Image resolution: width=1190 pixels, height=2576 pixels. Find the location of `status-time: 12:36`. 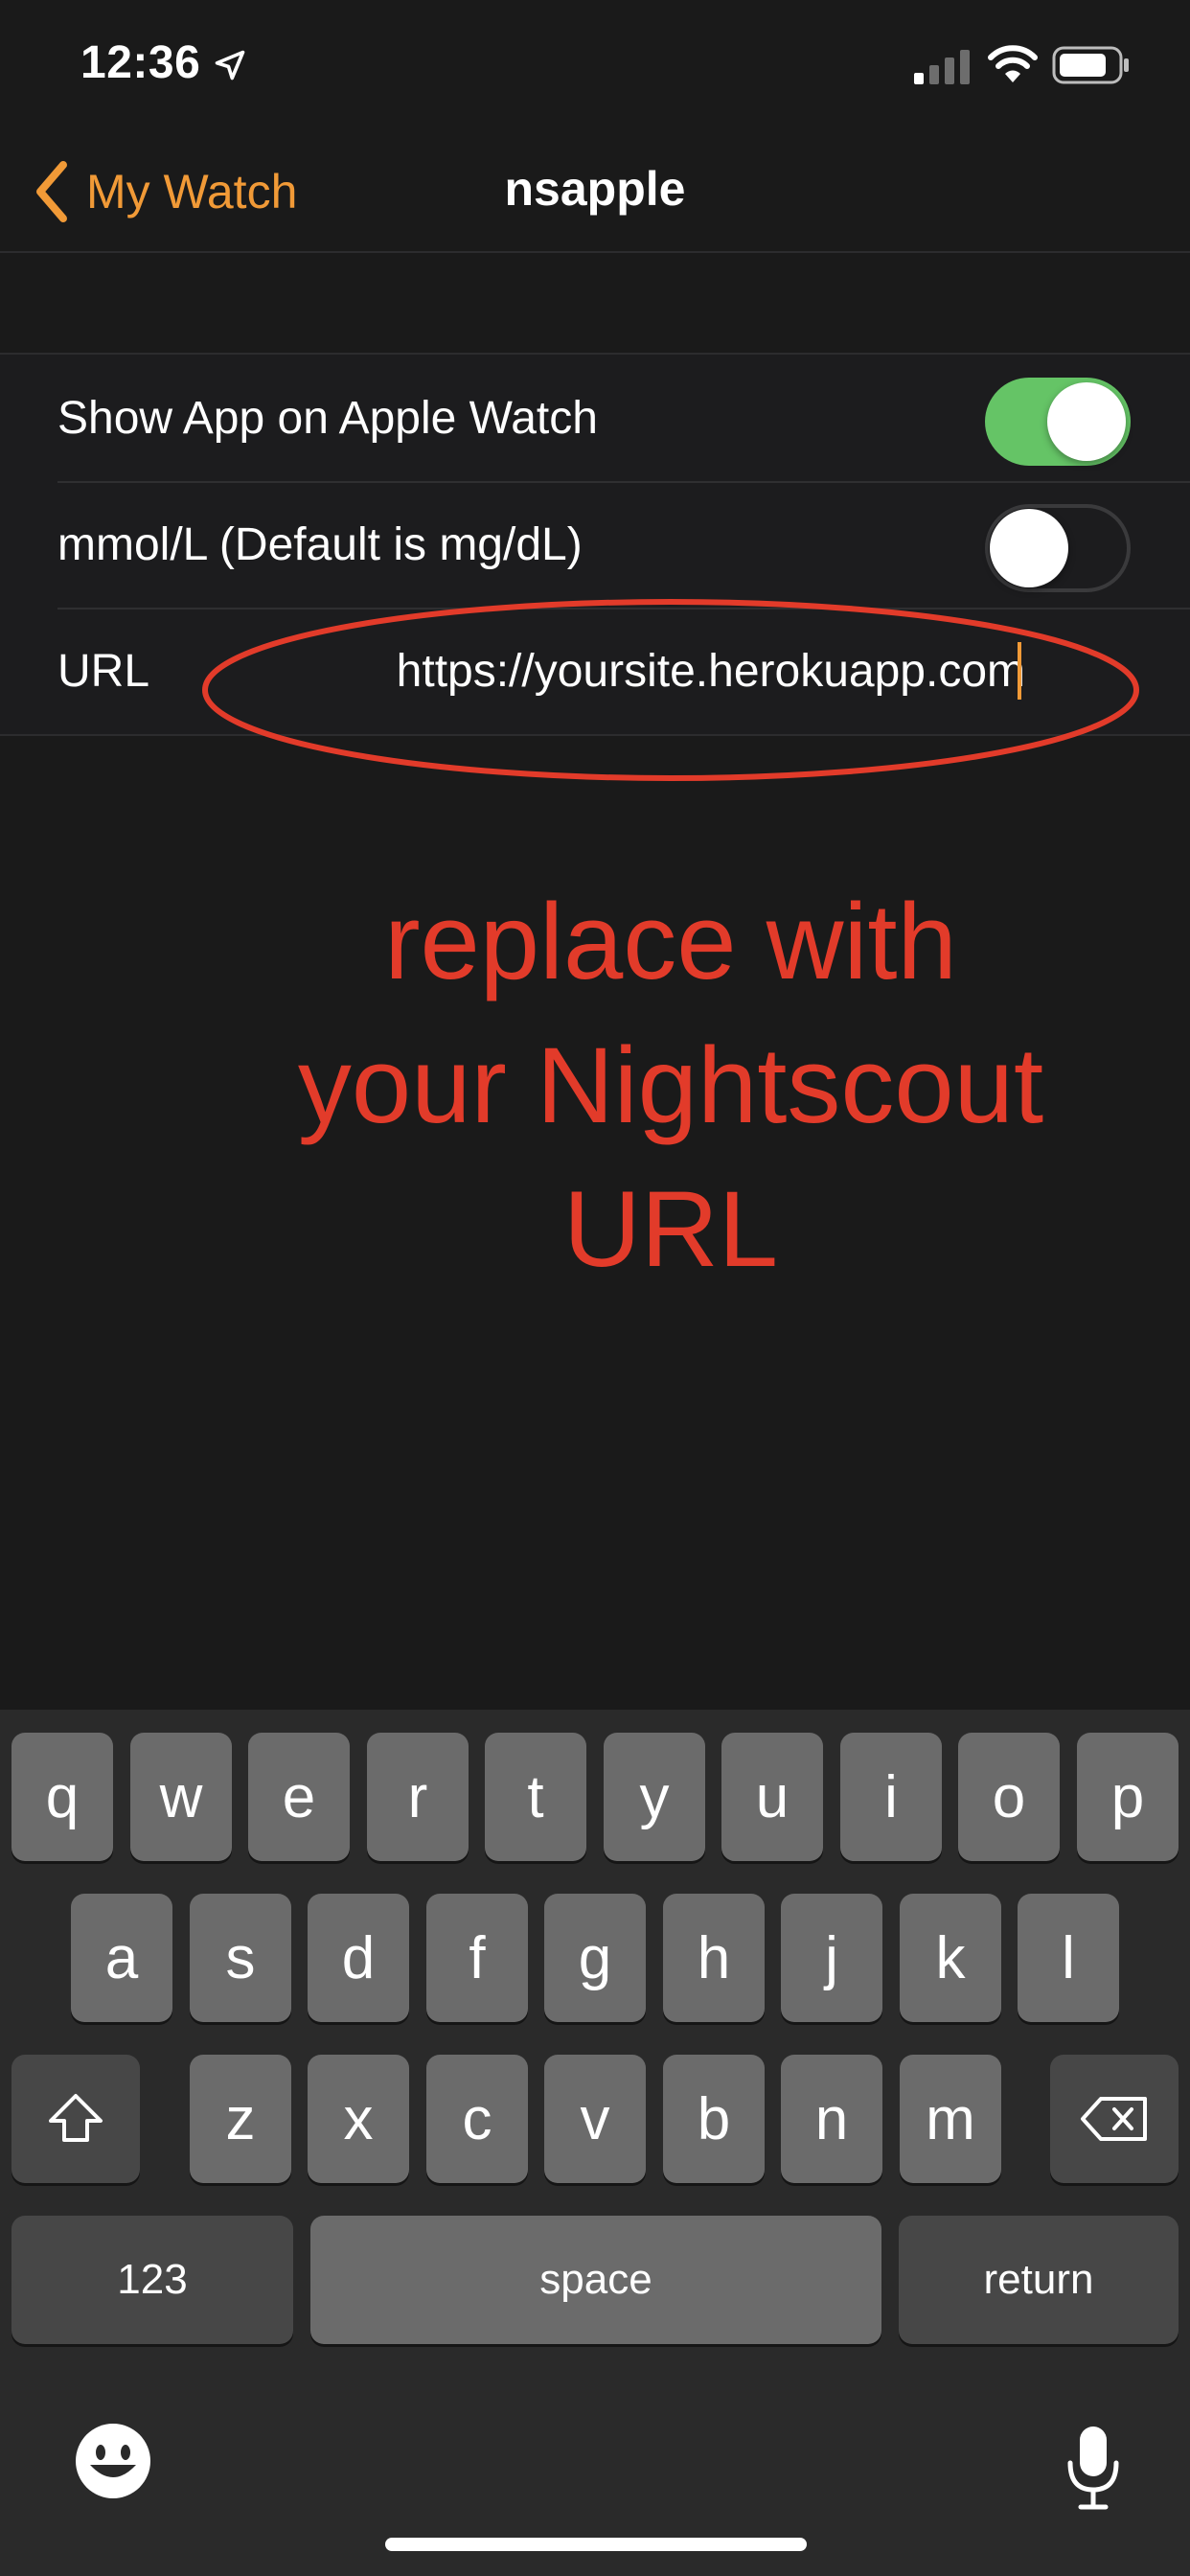

status-time: 12:36 is located at coordinates (140, 63).